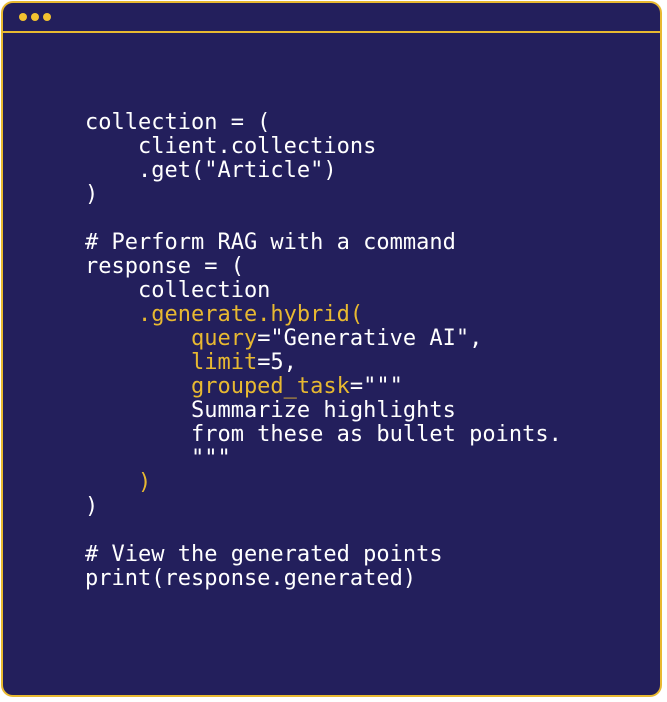  Describe the element at coordinates (323, 291) in the screenshot. I see `code-line: collection` at that location.